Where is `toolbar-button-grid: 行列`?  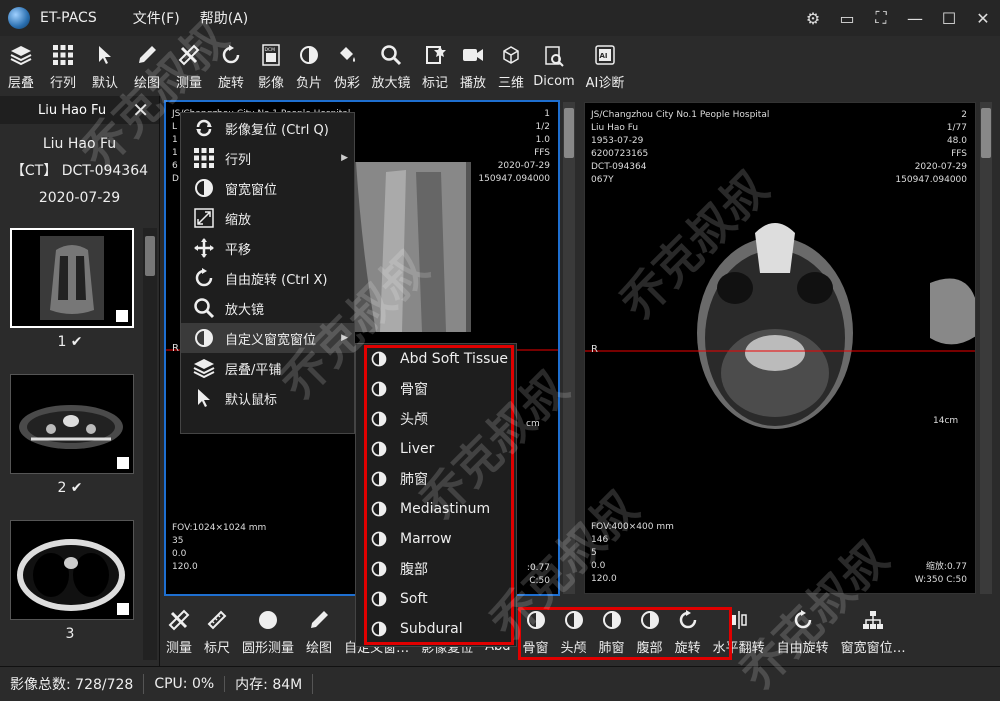 toolbar-button-grid: 行列 is located at coordinates (63, 66).